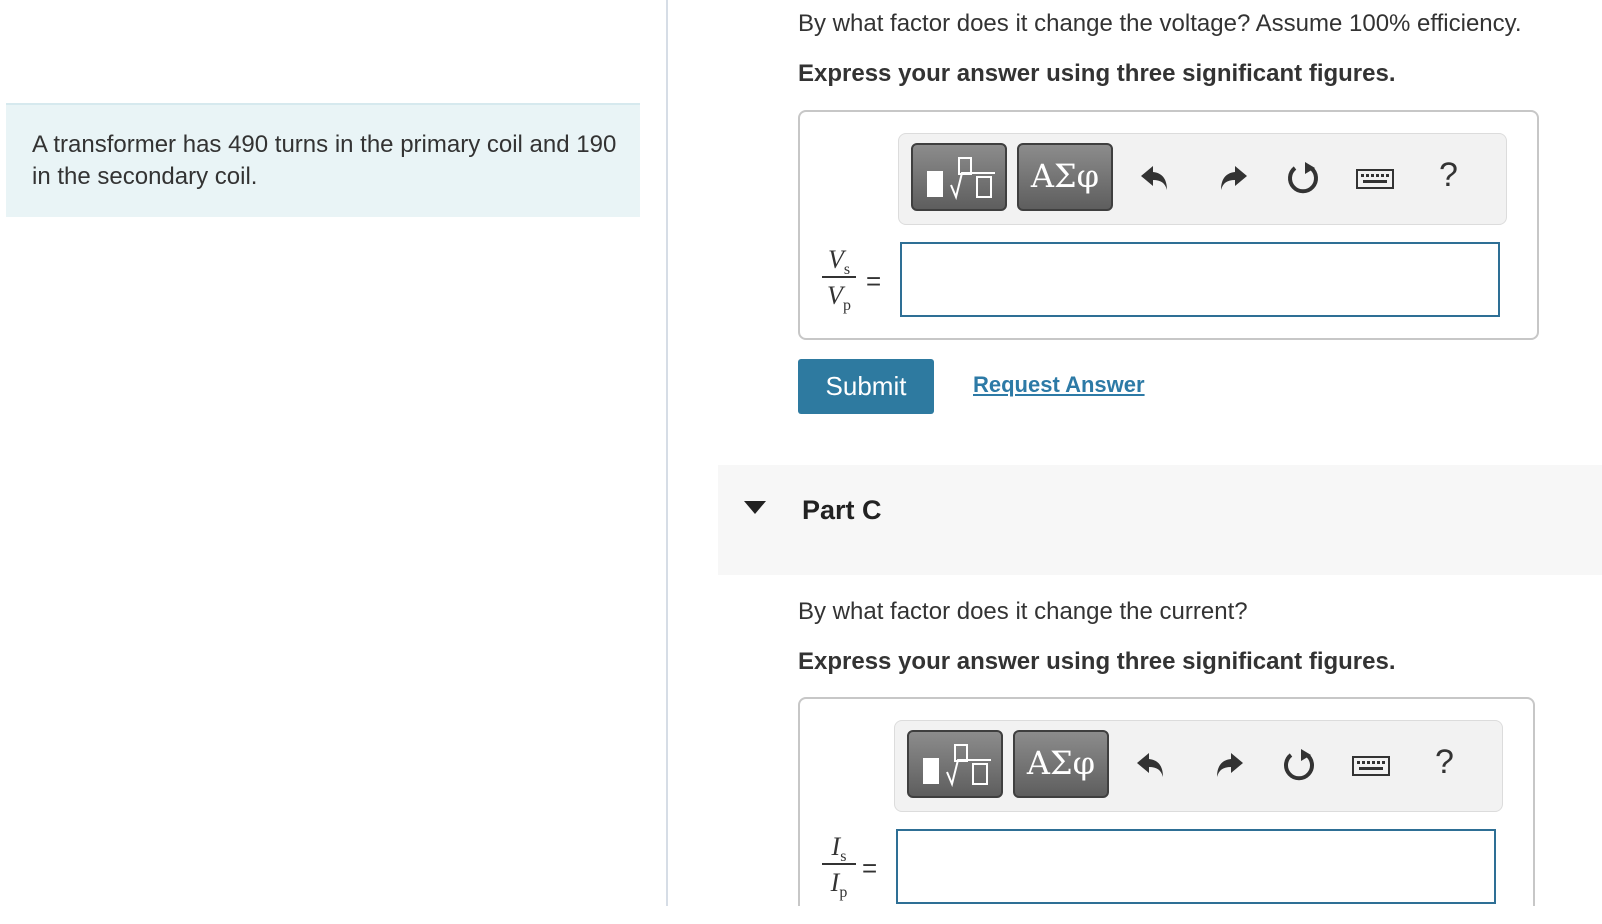 The width and height of the screenshot is (1602, 924). I want to click on part-c-fraction-label: Is Ip, so click(839, 867).